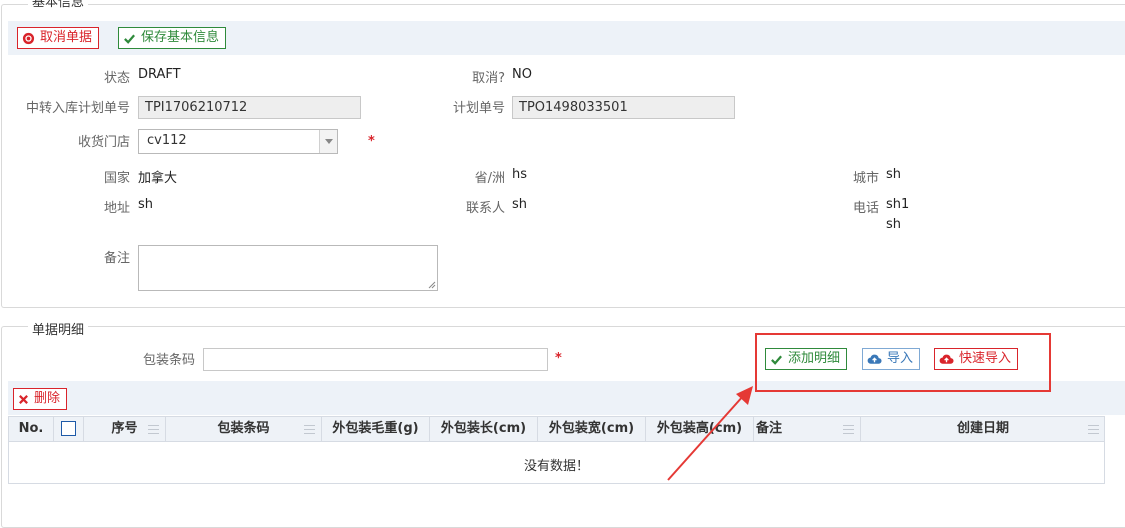  Describe the element at coordinates (244, 429) in the screenshot. I see `grid-header-barcode: 包装条码` at that location.